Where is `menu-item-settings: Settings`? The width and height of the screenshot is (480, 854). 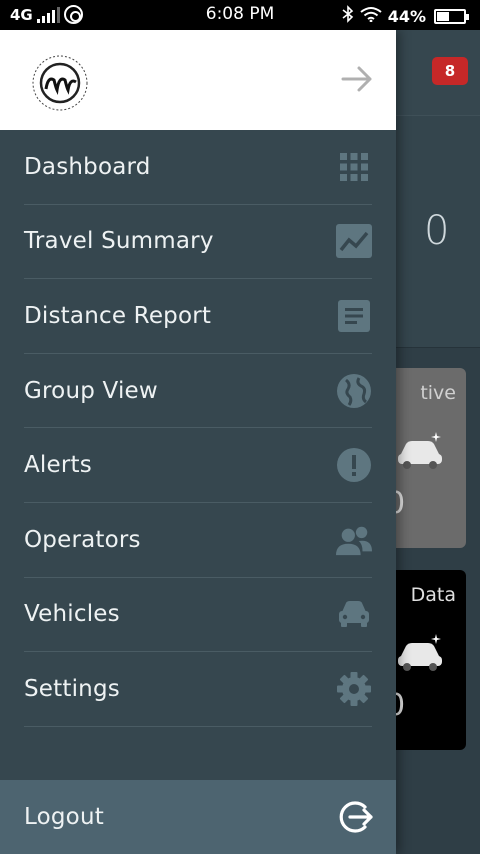 menu-item-settings: Settings is located at coordinates (198, 689).